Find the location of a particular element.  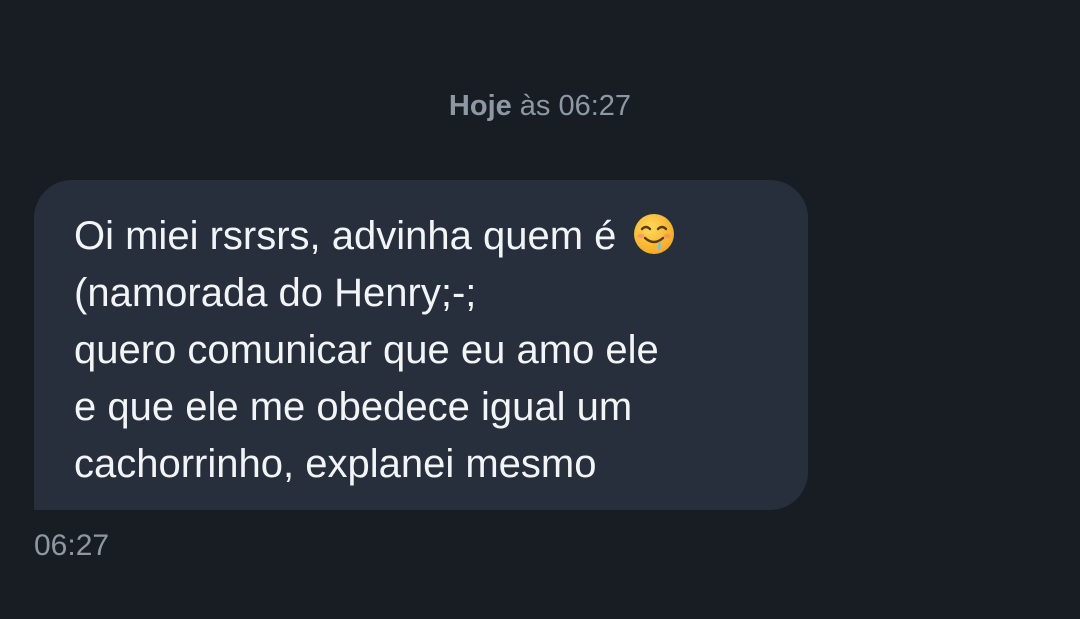

message-line: cachorrinho, explanei mesmo is located at coordinates (335, 464).